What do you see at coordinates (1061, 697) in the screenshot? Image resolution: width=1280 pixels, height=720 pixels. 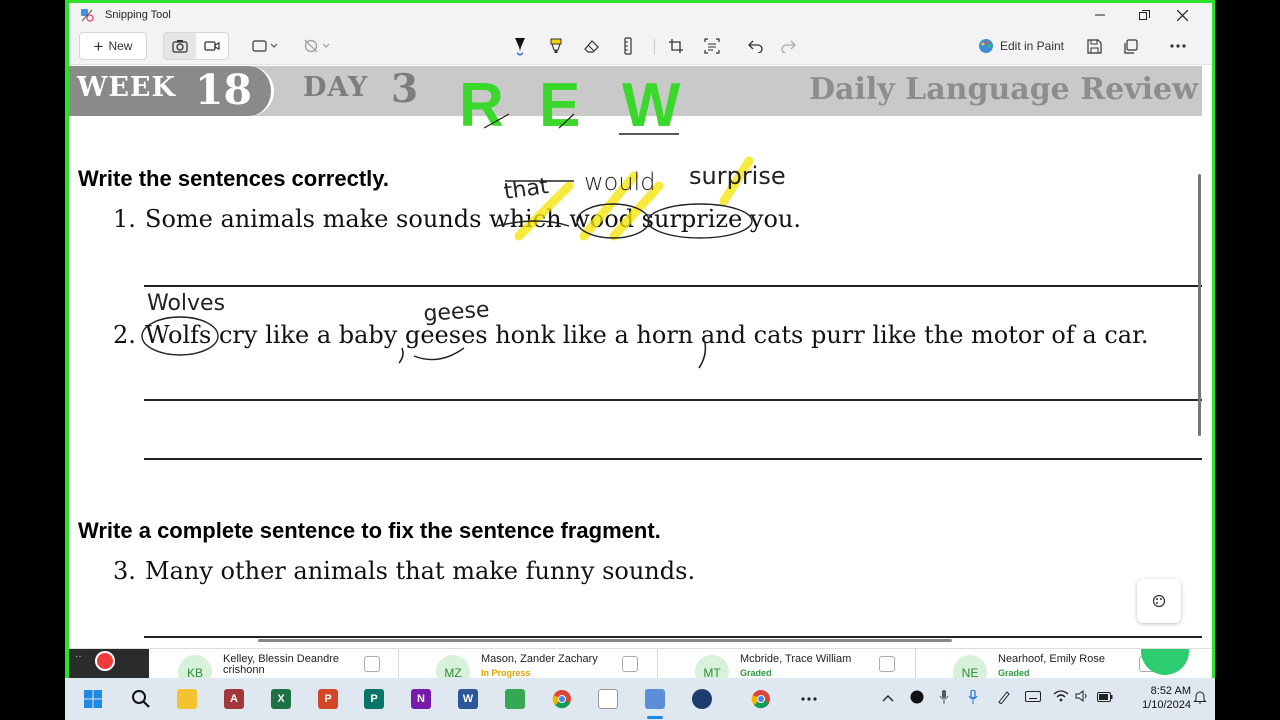 I see `wifi-button` at bounding box center [1061, 697].